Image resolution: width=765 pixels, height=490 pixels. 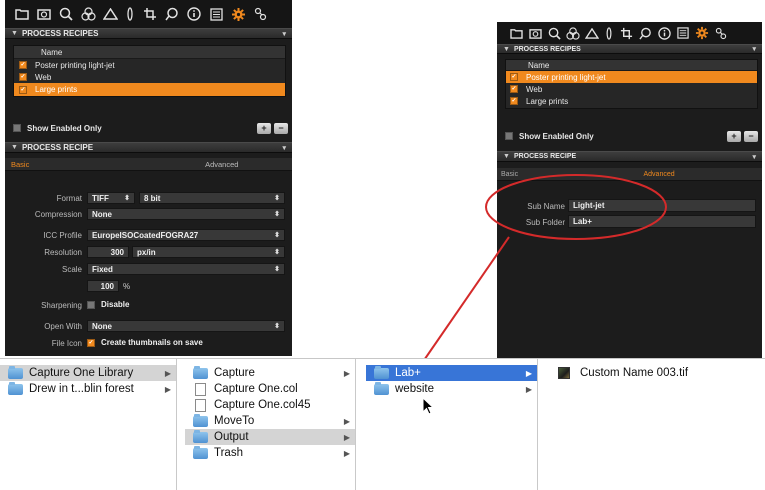 I want to click on finder-item-label: Capture, so click(x=234, y=373).